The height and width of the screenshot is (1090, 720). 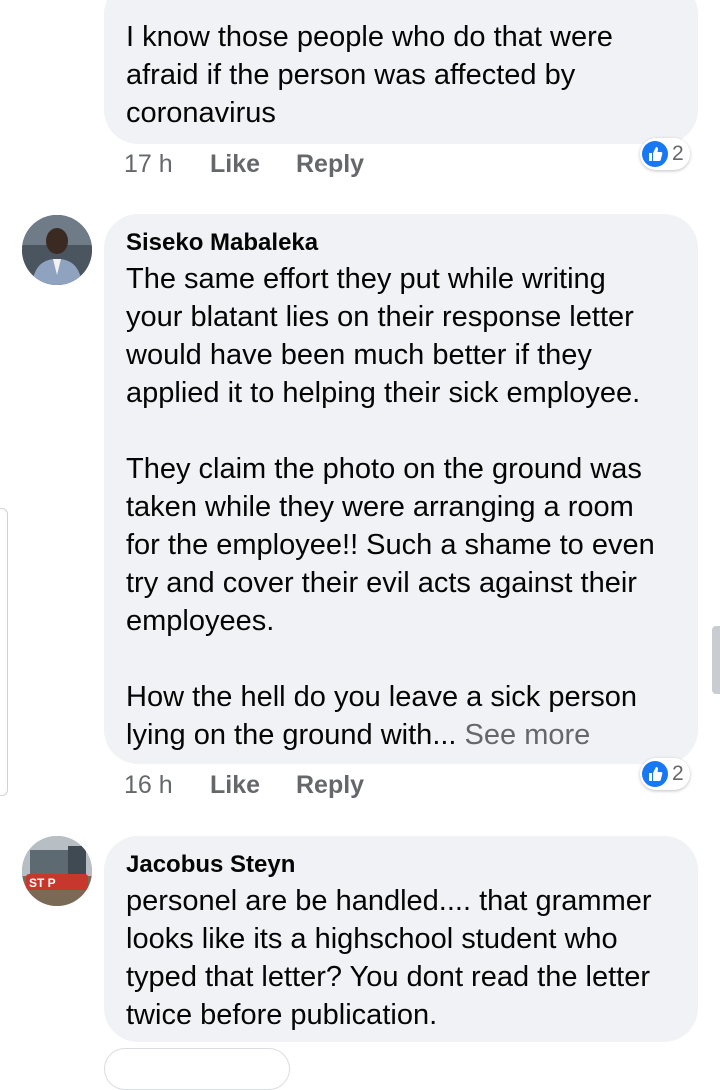 I want to click on comment-timestamp: 16 h, so click(x=167, y=785).